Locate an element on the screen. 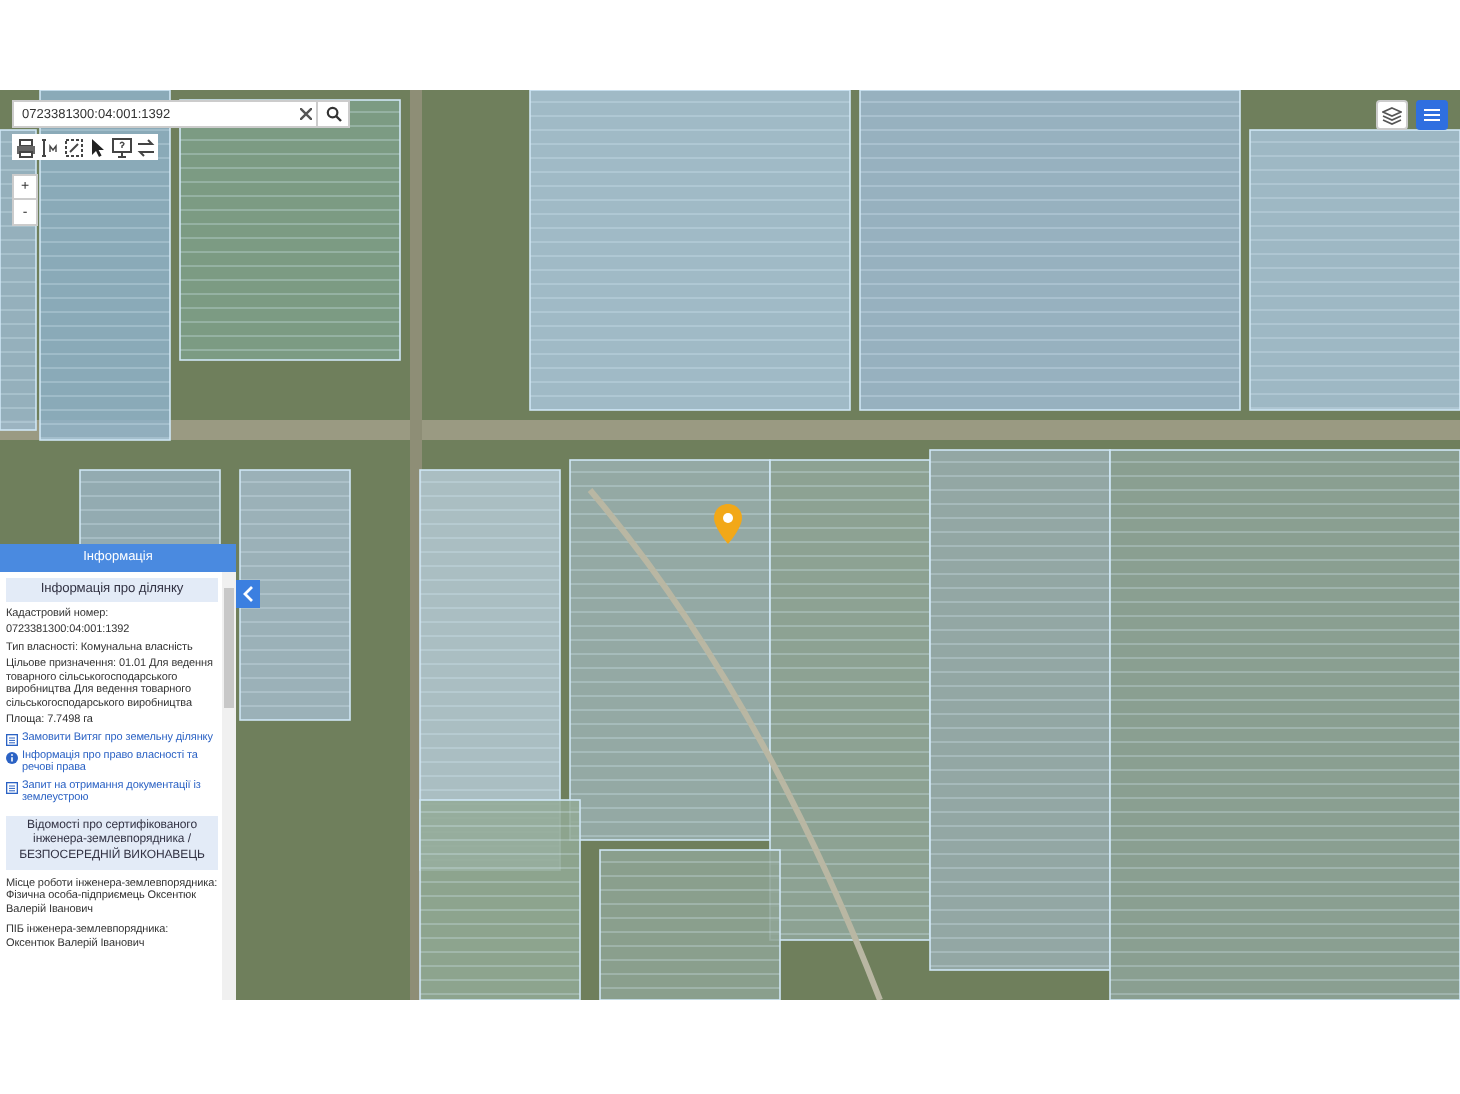  info-screen-icon is located at coordinates (121, 147).